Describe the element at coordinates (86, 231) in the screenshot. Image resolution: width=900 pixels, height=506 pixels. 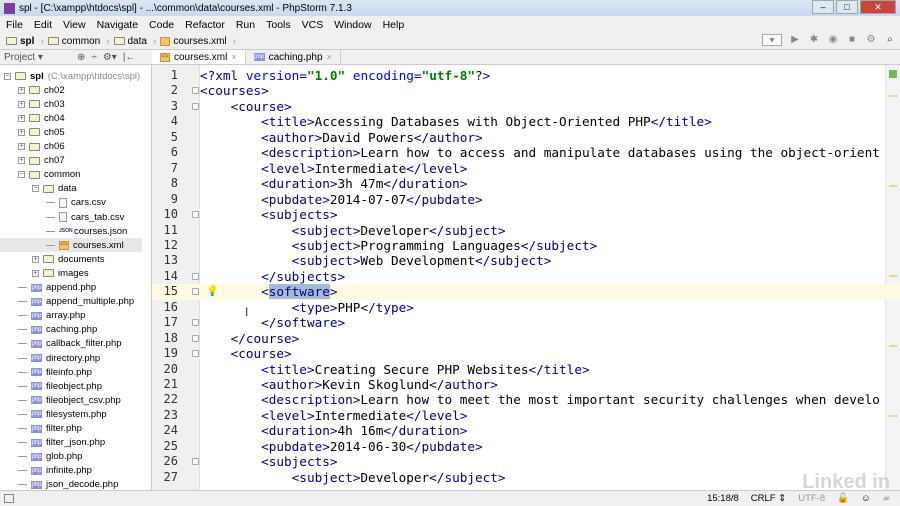
I see `tree-item: JSON courses.json` at that location.